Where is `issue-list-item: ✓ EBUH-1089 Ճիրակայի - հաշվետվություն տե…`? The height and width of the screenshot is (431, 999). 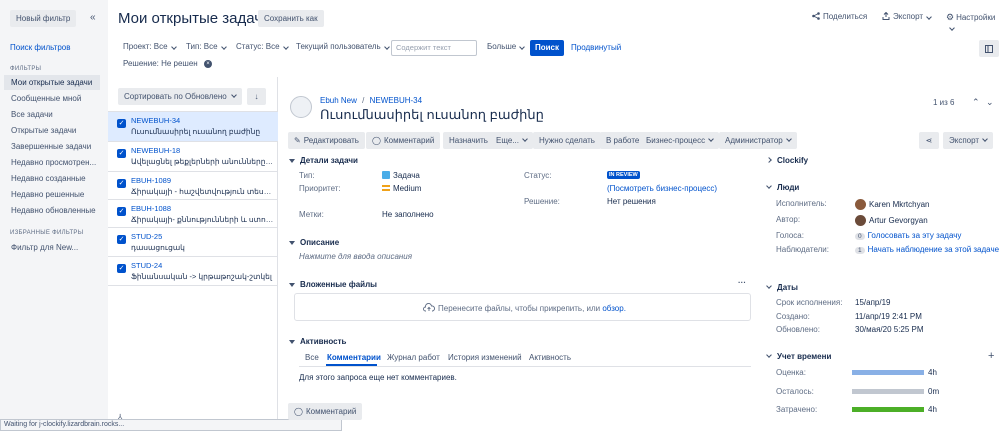
issue-list-item: ✓ EBUH-1089 Ճիրակայի - հաշվետվություն տե… is located at coordinates (193, 186).